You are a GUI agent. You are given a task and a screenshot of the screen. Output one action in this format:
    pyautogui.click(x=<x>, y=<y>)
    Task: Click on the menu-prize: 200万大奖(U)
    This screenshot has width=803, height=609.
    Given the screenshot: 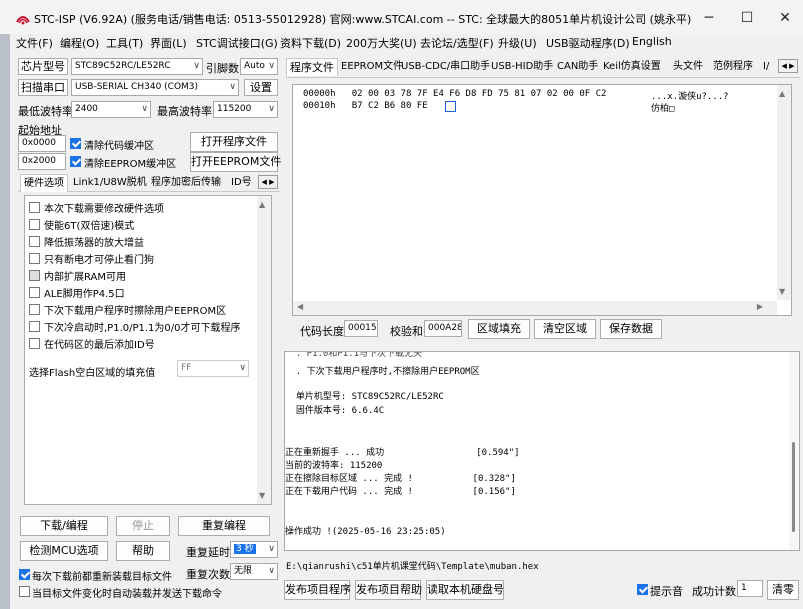 What is the action you would take?
    pyautogui.click(x=381, y=43)
    